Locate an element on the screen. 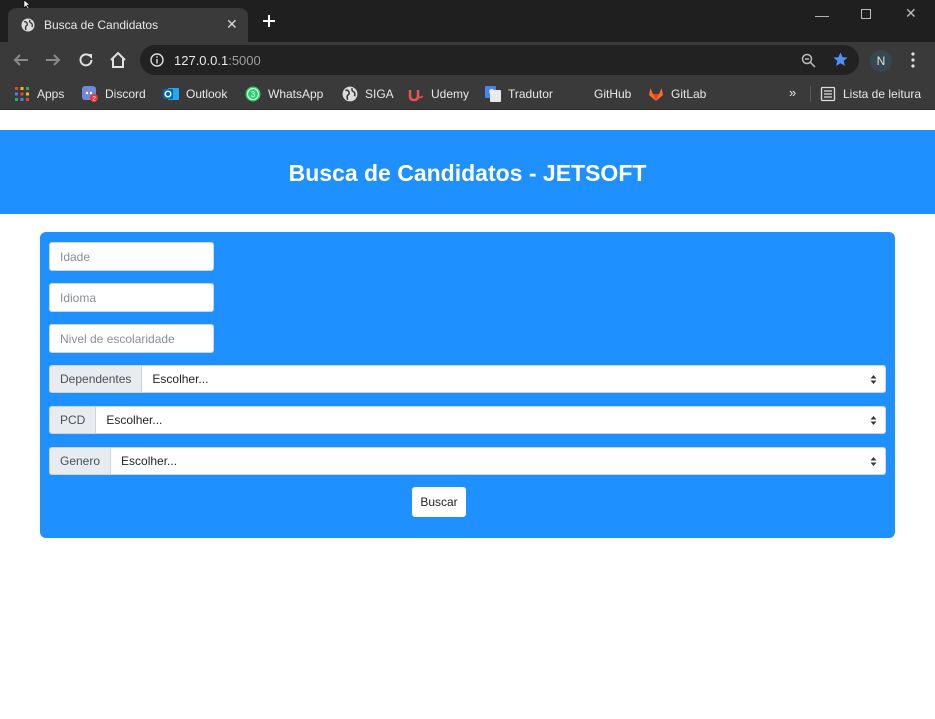 This screenshot has height=719, width=935. browser-toolbar: 127.0.0.1:5000 N is located at coordinates (467, 60).